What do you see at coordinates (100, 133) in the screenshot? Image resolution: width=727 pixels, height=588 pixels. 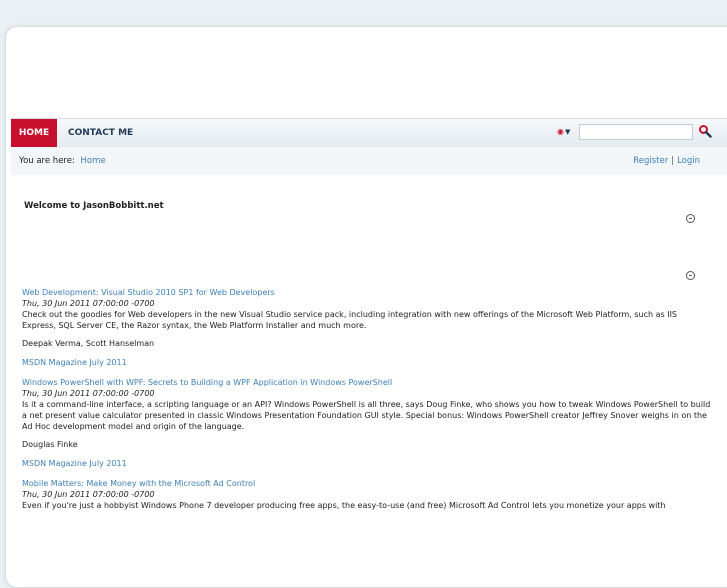 I see `nav-contact-tab: CONTACT ME` at bounding box center [100, 133].